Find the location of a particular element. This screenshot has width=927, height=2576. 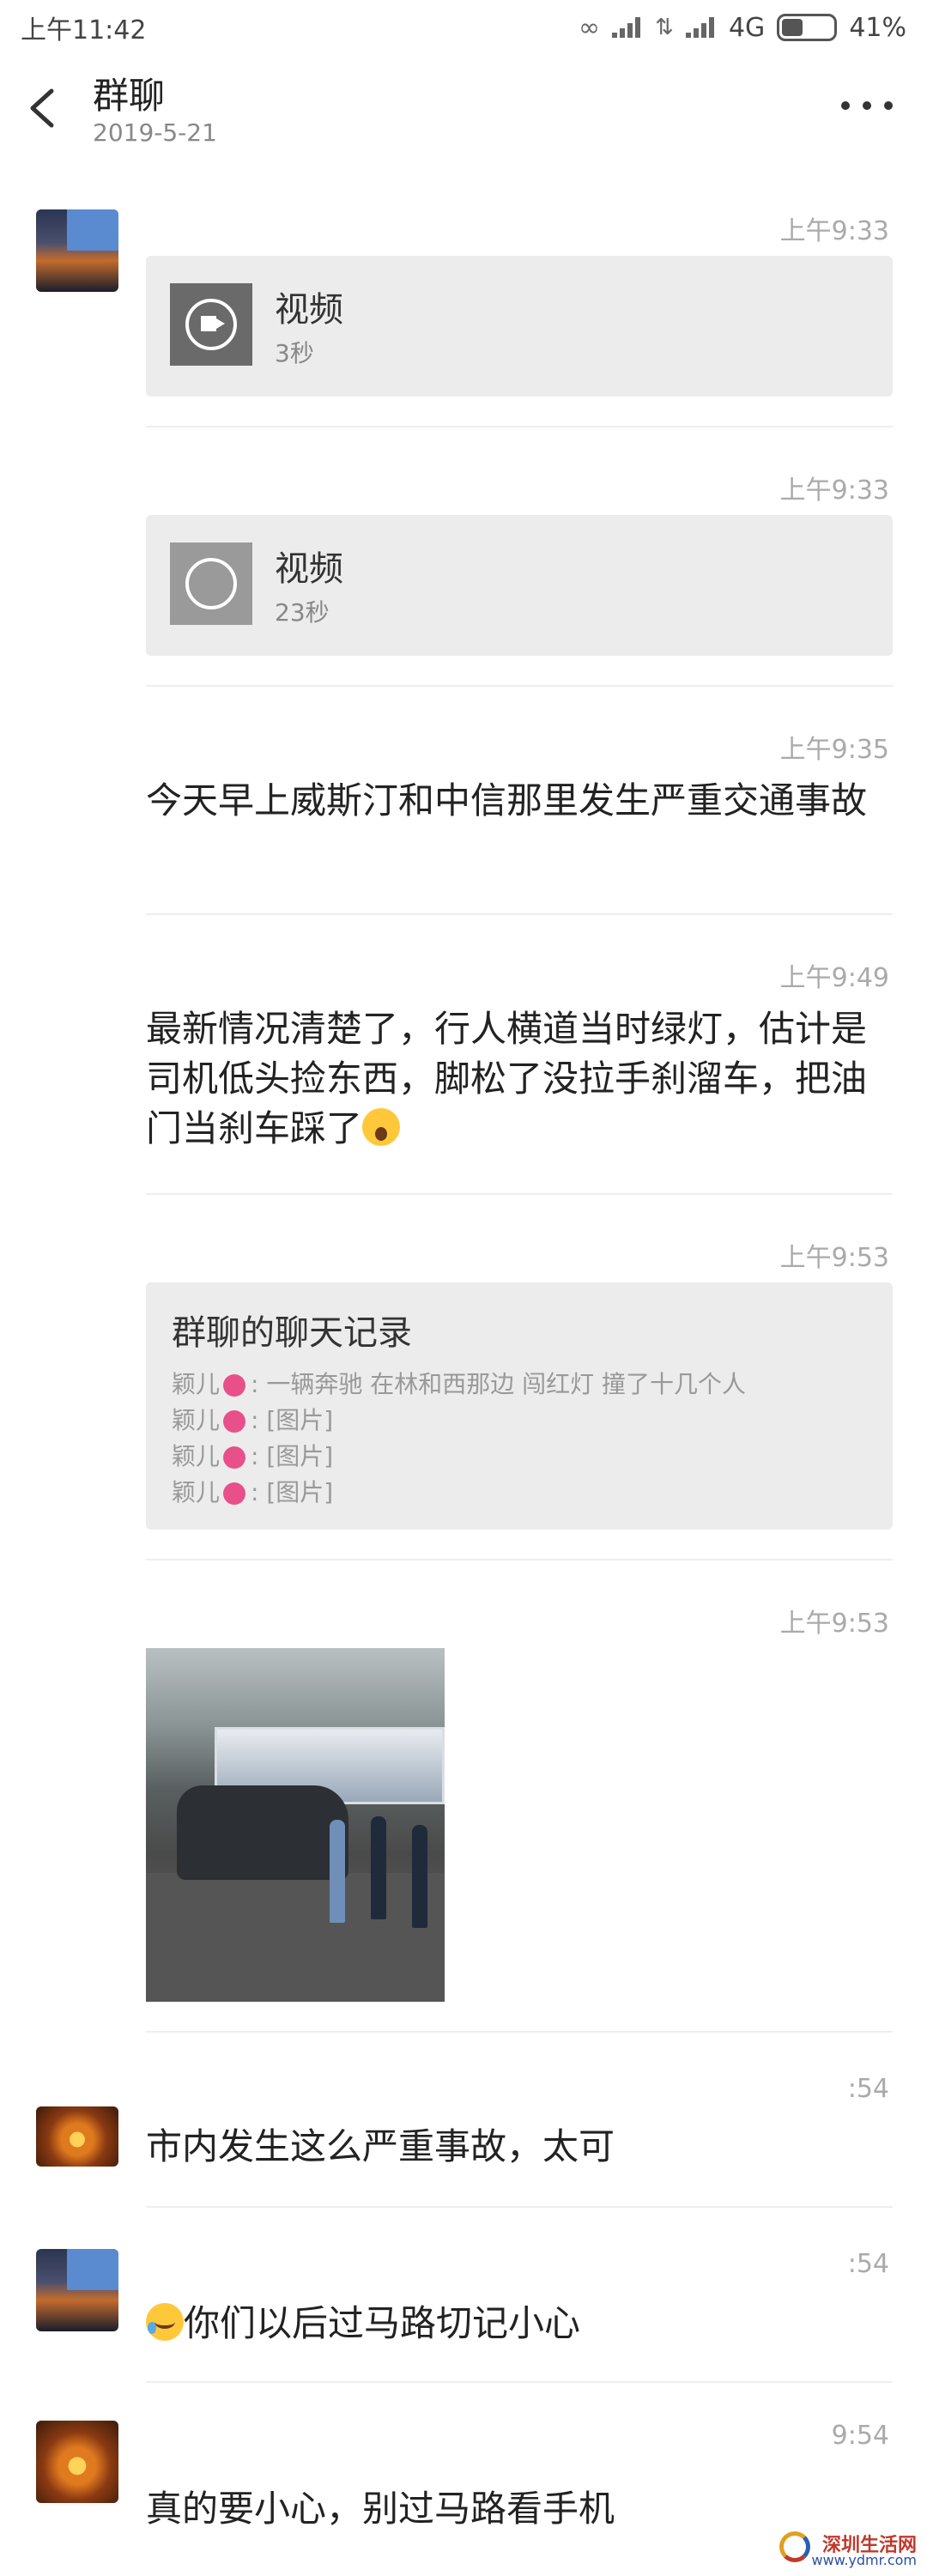

message-text: 你们以后过马路切记小心 is located at coordinates (382, 2323).